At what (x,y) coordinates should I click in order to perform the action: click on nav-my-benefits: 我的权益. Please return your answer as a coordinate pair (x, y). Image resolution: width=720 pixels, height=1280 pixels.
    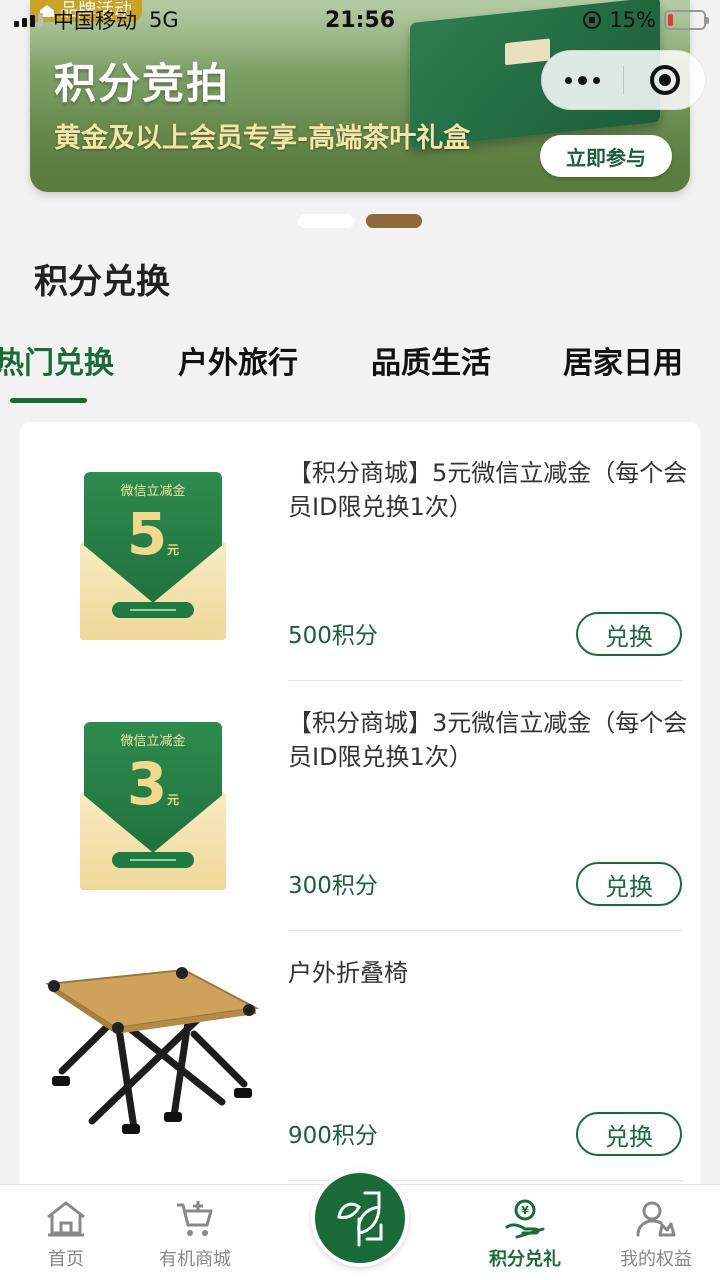
    Looking at the image, I should click on (656, 1235).